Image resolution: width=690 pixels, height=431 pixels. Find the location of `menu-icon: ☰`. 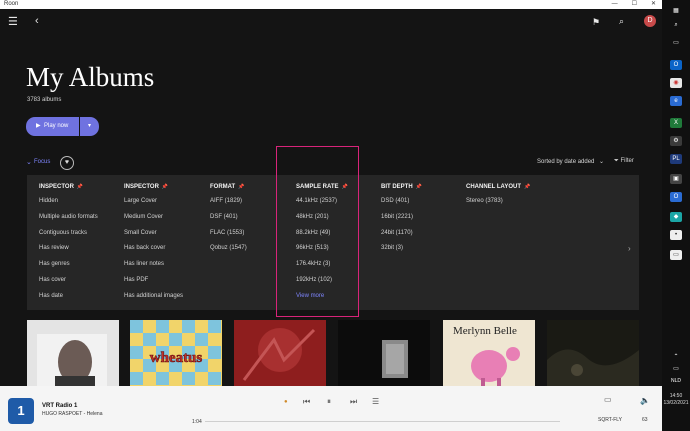

menu-icon: ☰ is located at coordinates (13, 22).